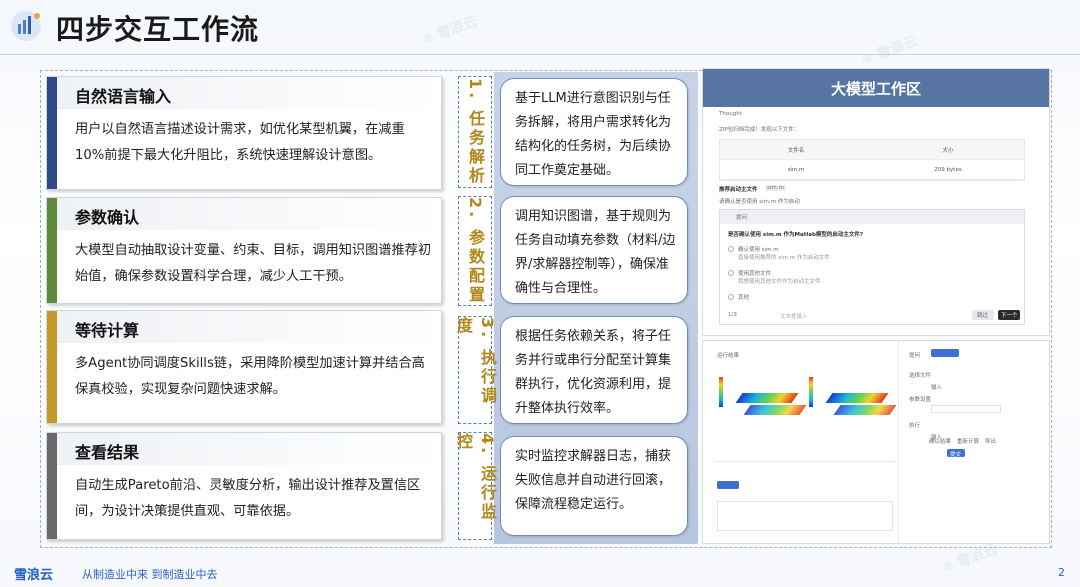  What do you see at coordinates (920, 400) in the screenshot?
I see `form-label: 参数设置` at bounding box center [920, 400].